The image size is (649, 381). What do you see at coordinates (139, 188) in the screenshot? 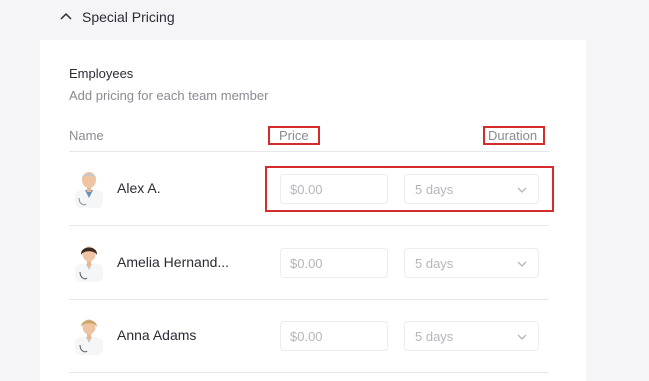
I see `employee-name: Alex A.` at bounding box center [139, 188].